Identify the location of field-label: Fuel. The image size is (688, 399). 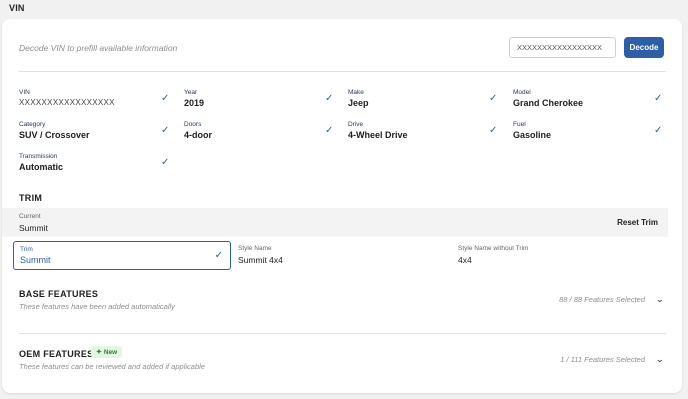
(519, 124).